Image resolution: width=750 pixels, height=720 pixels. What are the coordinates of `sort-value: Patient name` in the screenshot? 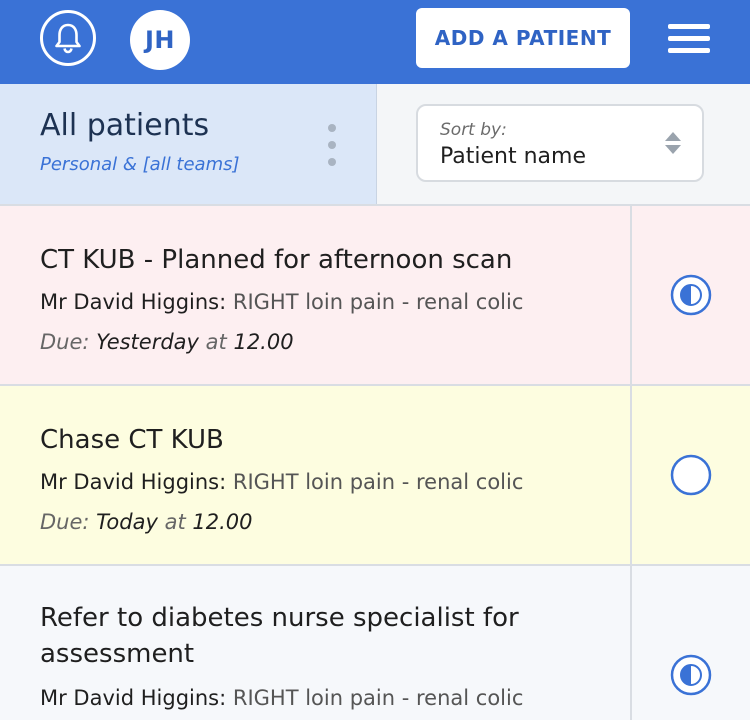 It's located at (513, 156).